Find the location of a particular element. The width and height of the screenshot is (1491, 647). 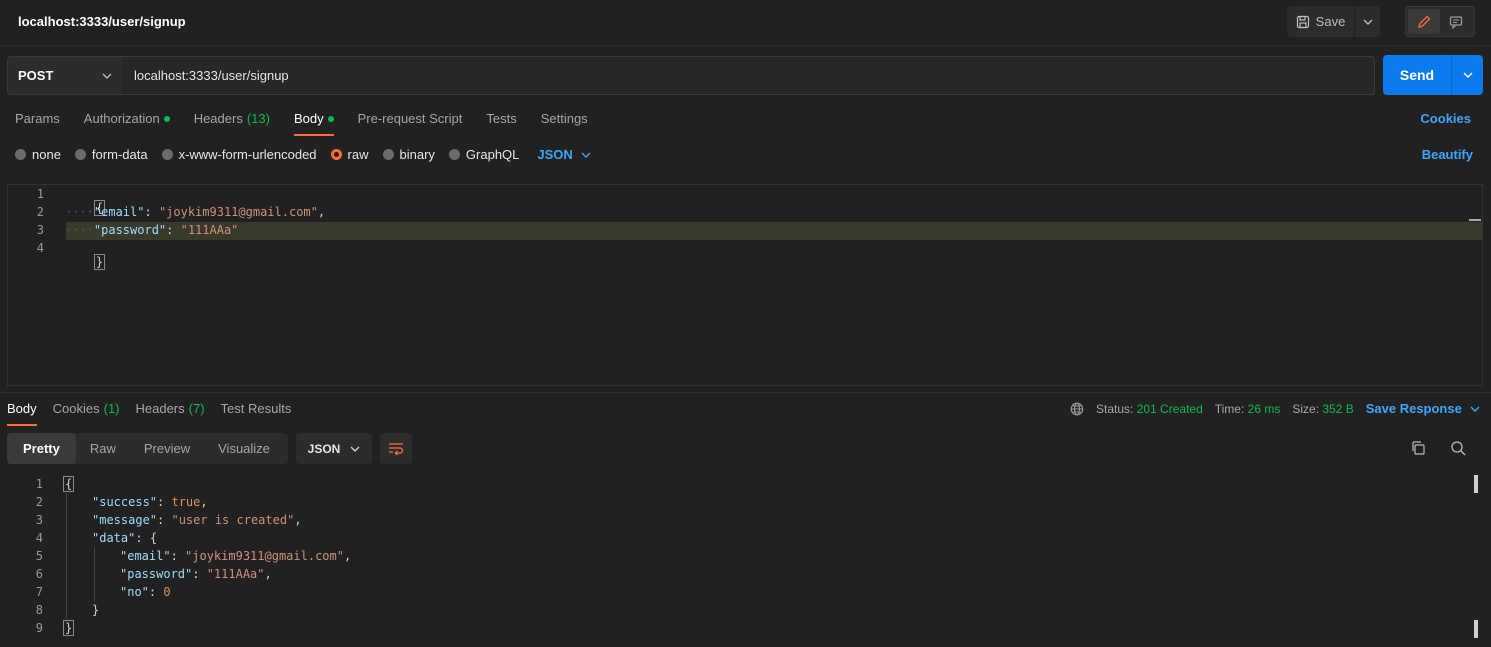

tab-tests: Tests is located at coordinates (501, 123).